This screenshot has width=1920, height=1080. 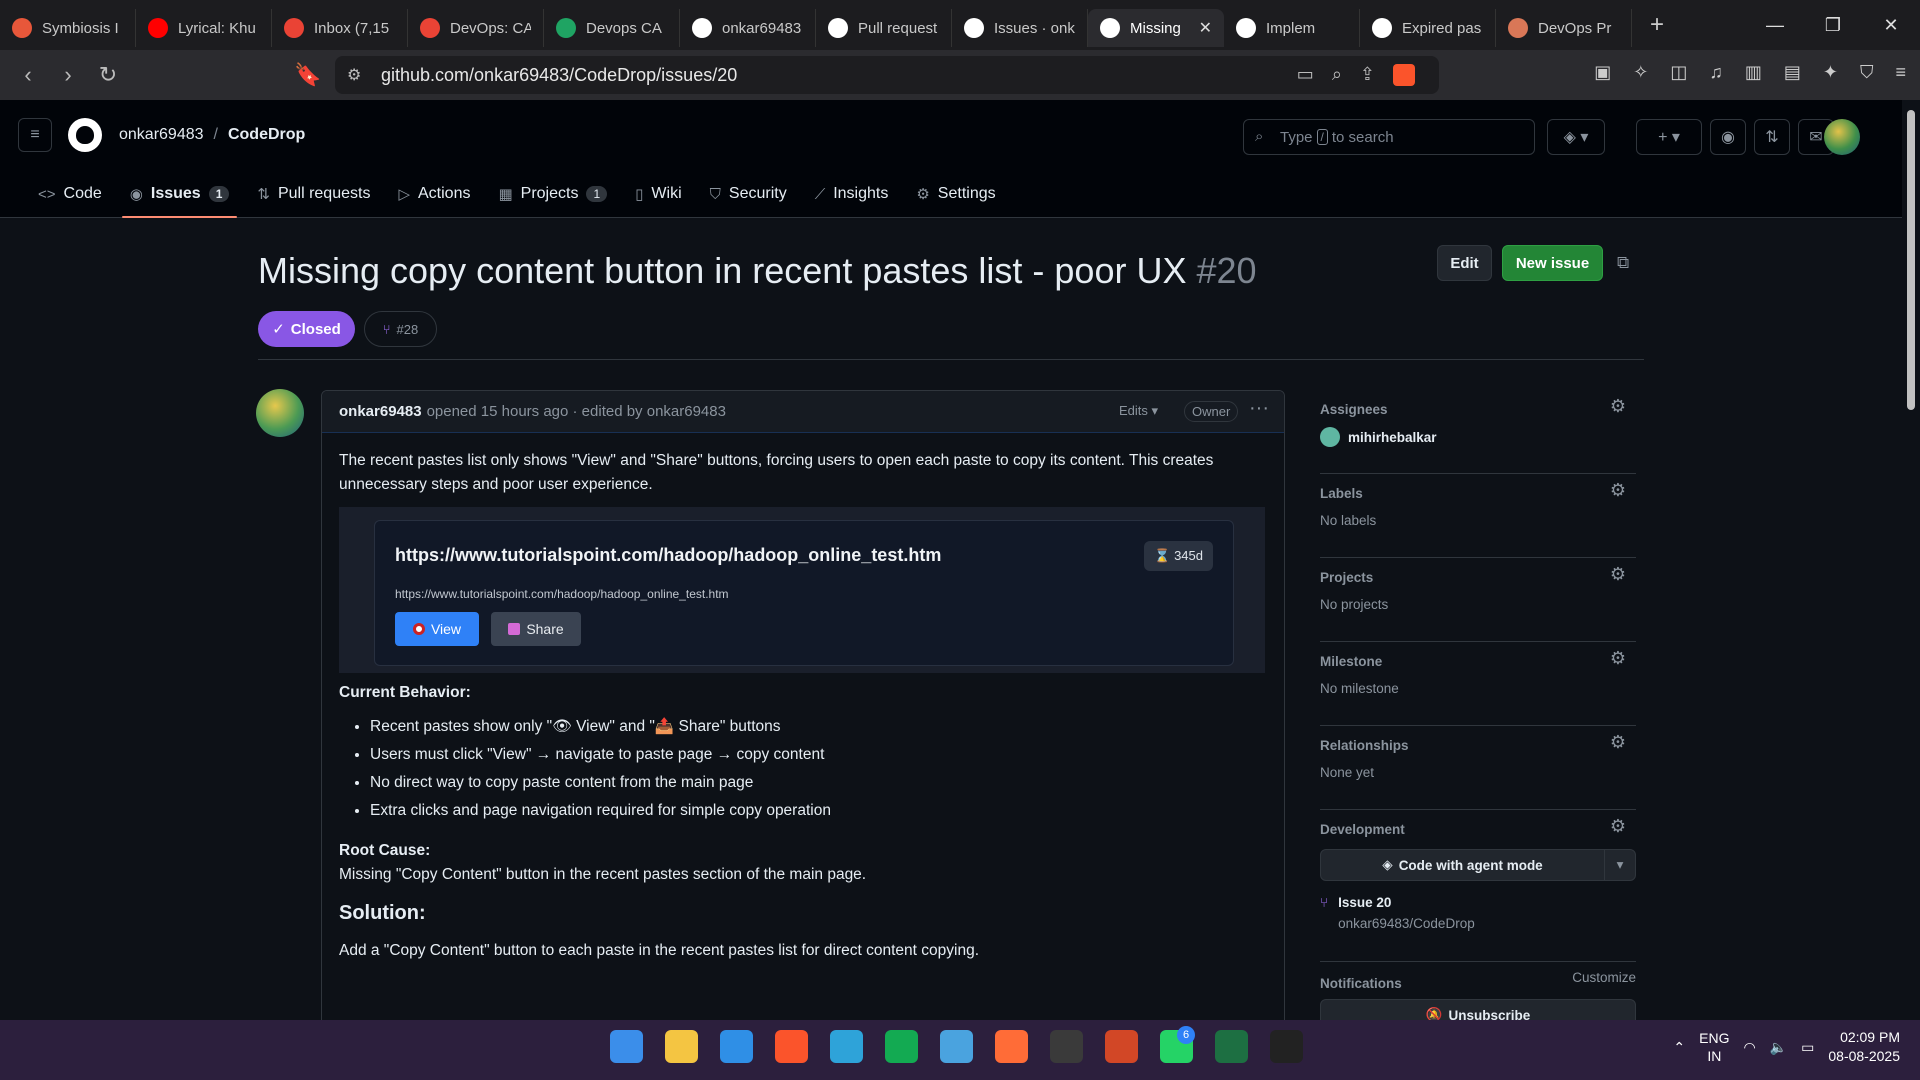 I want to click on more-options-icon: ···, so click(x=1259, y=408).